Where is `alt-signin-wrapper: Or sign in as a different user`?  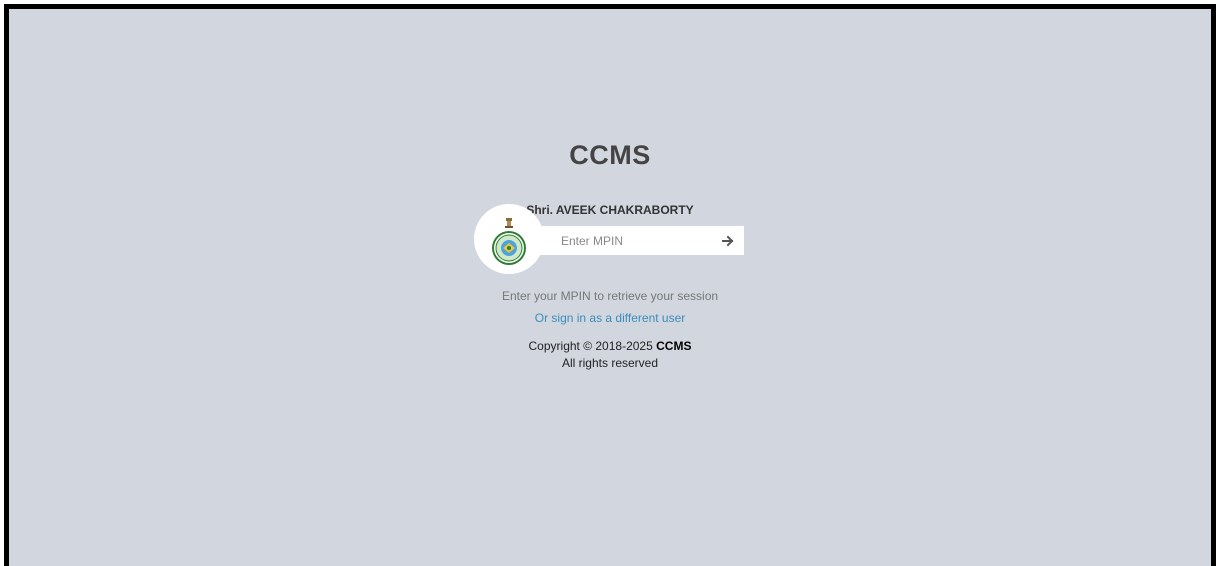
alt-signin-wrapper: Or sign in as a different user is located at coordinates (610, 318).